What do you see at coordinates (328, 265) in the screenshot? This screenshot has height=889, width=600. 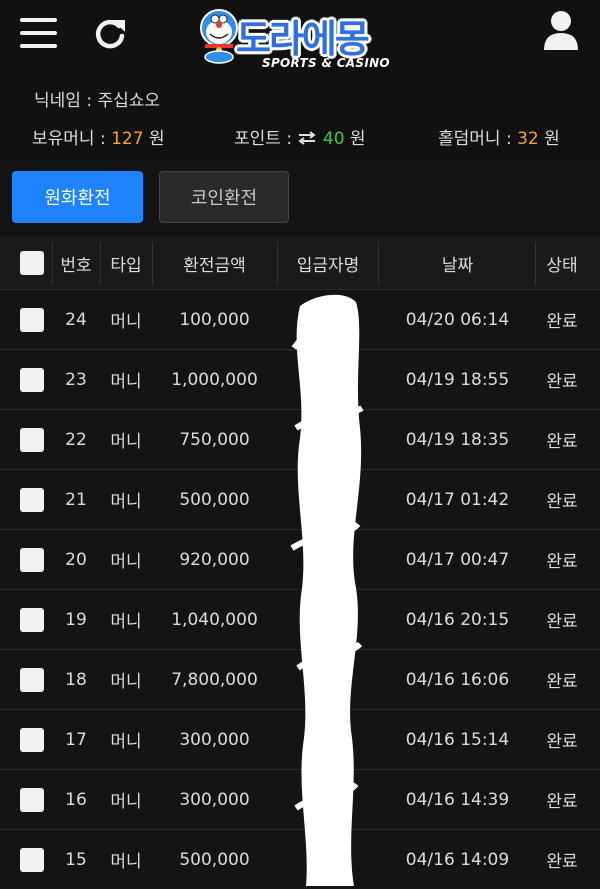 I see `header-depositor: 입금자명` at bounding box center [328, 265].